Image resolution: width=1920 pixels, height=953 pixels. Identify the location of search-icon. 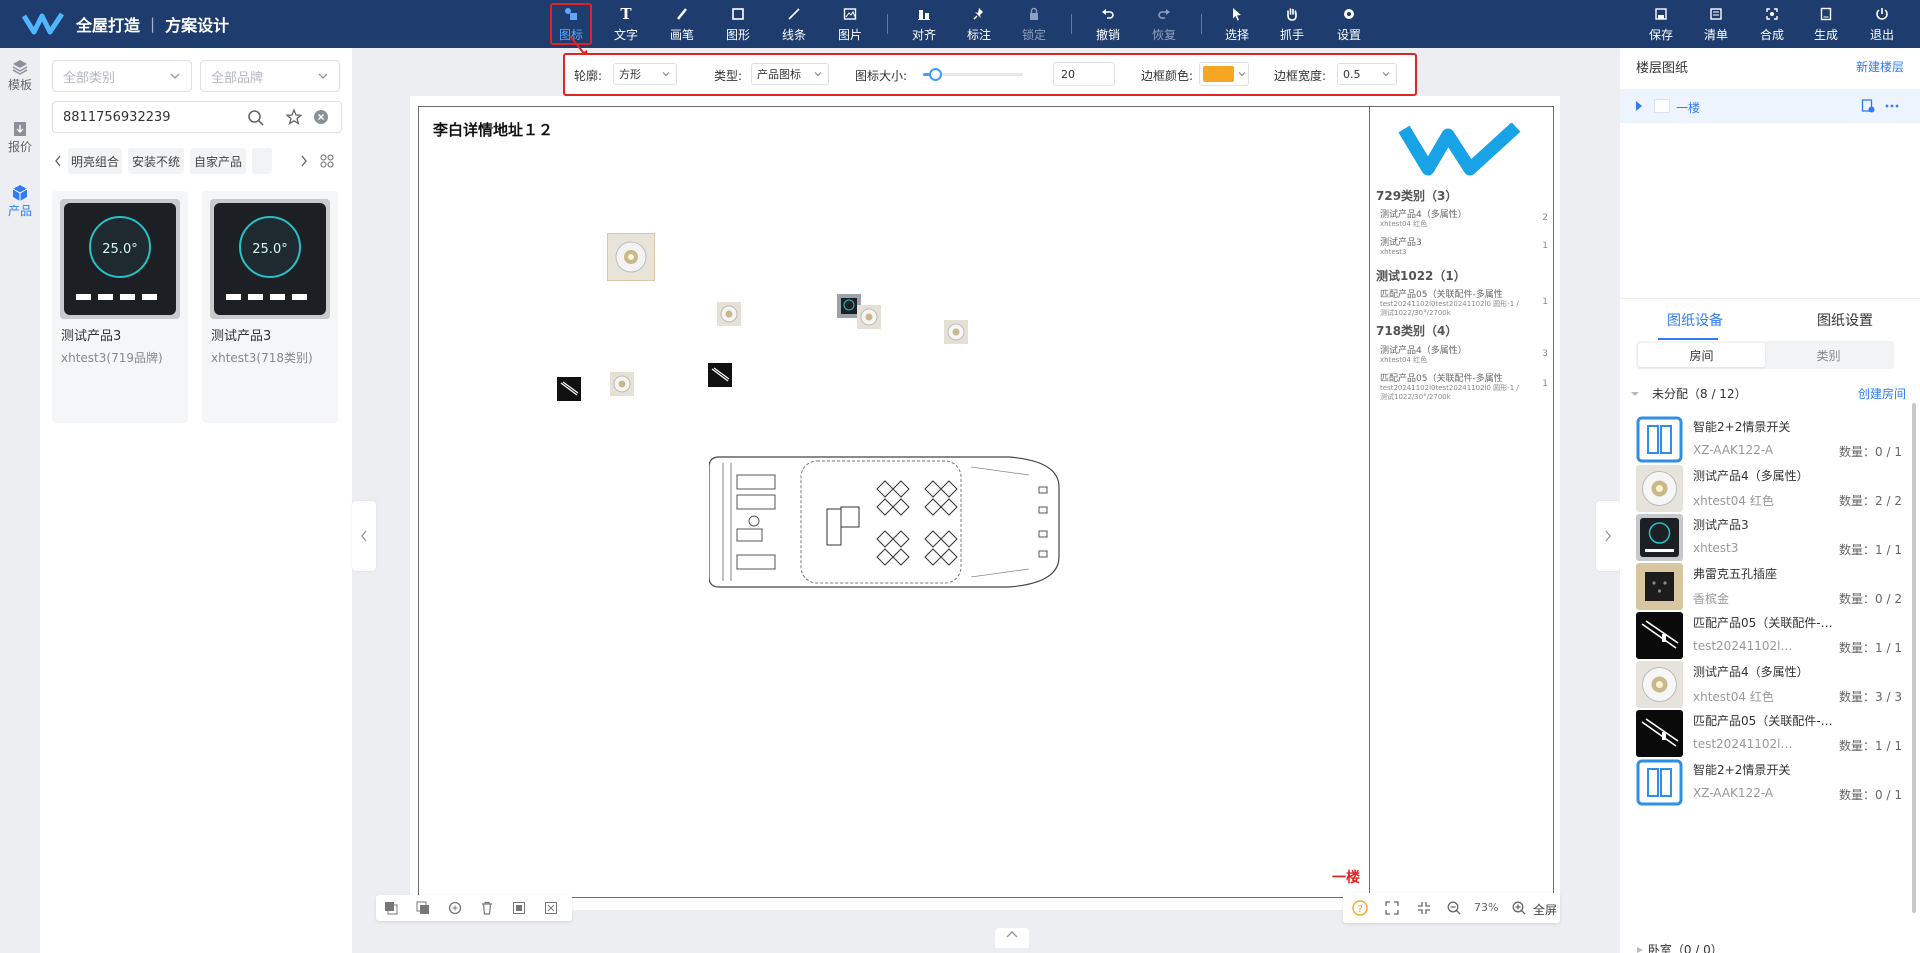
(256, 118).